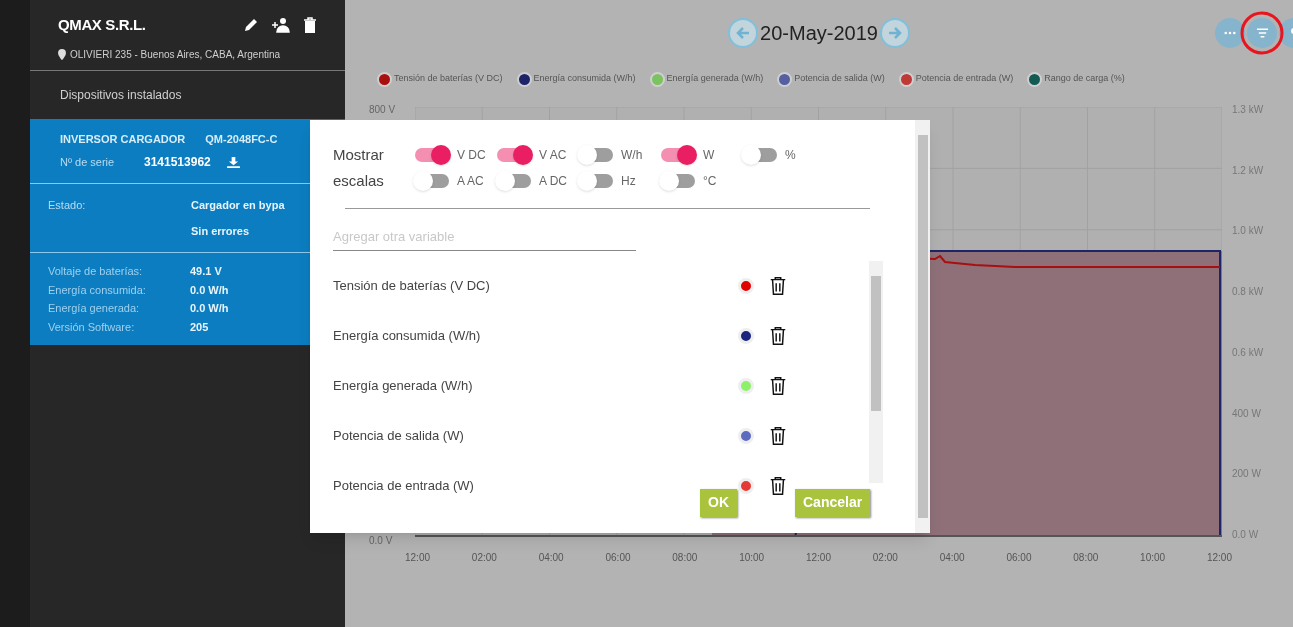 The height and width of the screenshot is (627, 1293). Describe the element at coordinates (102, 25) in the screenshot. I see `company-name: QMAX S.R.L.` at that location.